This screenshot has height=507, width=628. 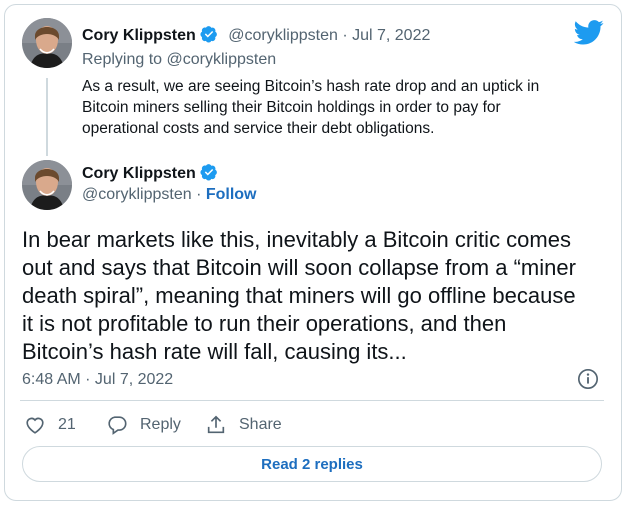 I want to click on tweet-date: Jul 7, 2022, so click(x=391, y=35).